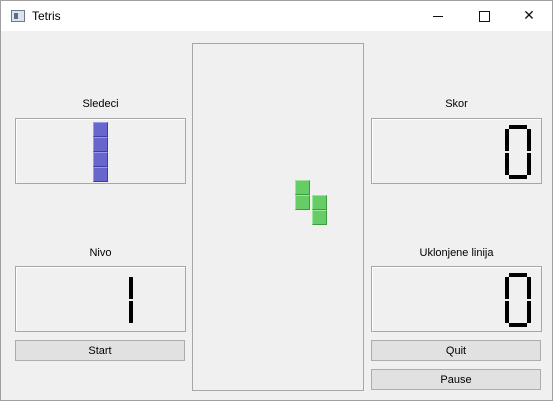 The image size is (553, 401). Describe the element at coordinates (46, 16) in the screenshot. I see `window-title: Tetris` at that location.